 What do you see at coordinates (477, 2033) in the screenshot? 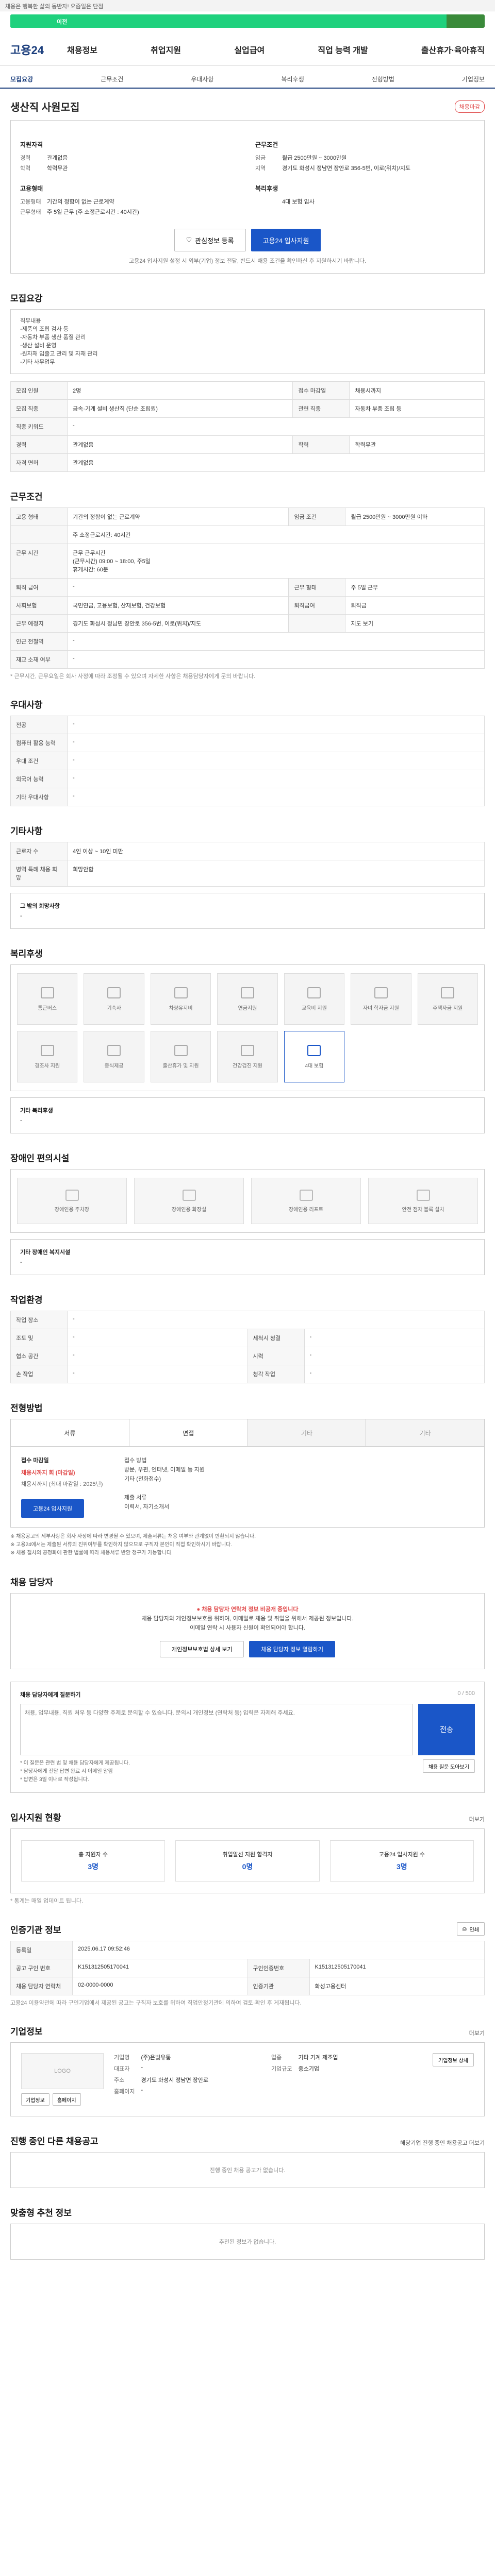
I see `company-more-link: 더보기` at bounding box center [477, 2033].